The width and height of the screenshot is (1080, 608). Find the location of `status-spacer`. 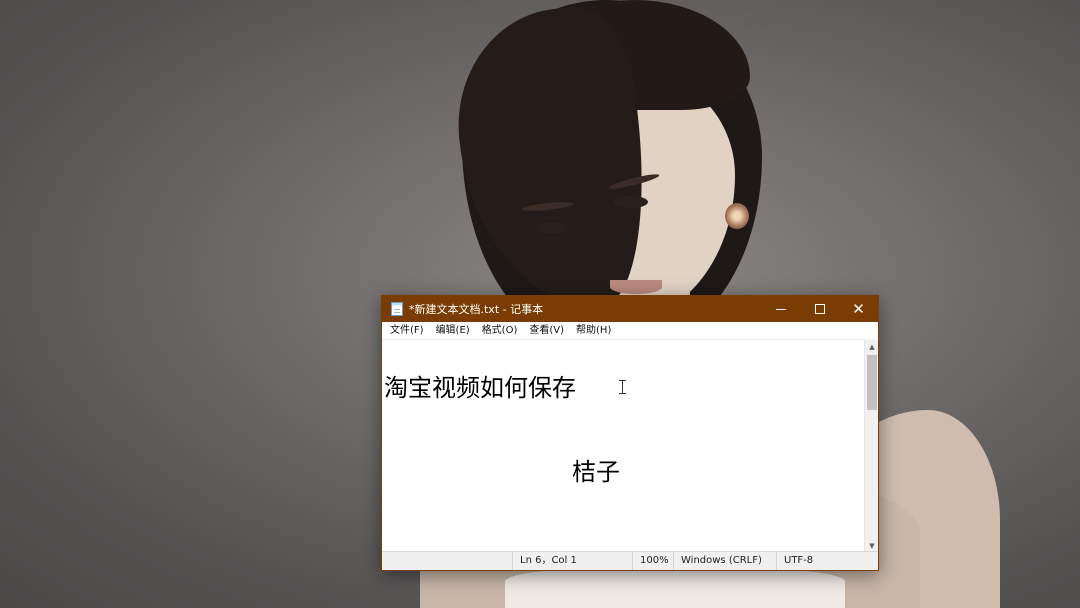

status-spacer is located at coordinates (447, 561).